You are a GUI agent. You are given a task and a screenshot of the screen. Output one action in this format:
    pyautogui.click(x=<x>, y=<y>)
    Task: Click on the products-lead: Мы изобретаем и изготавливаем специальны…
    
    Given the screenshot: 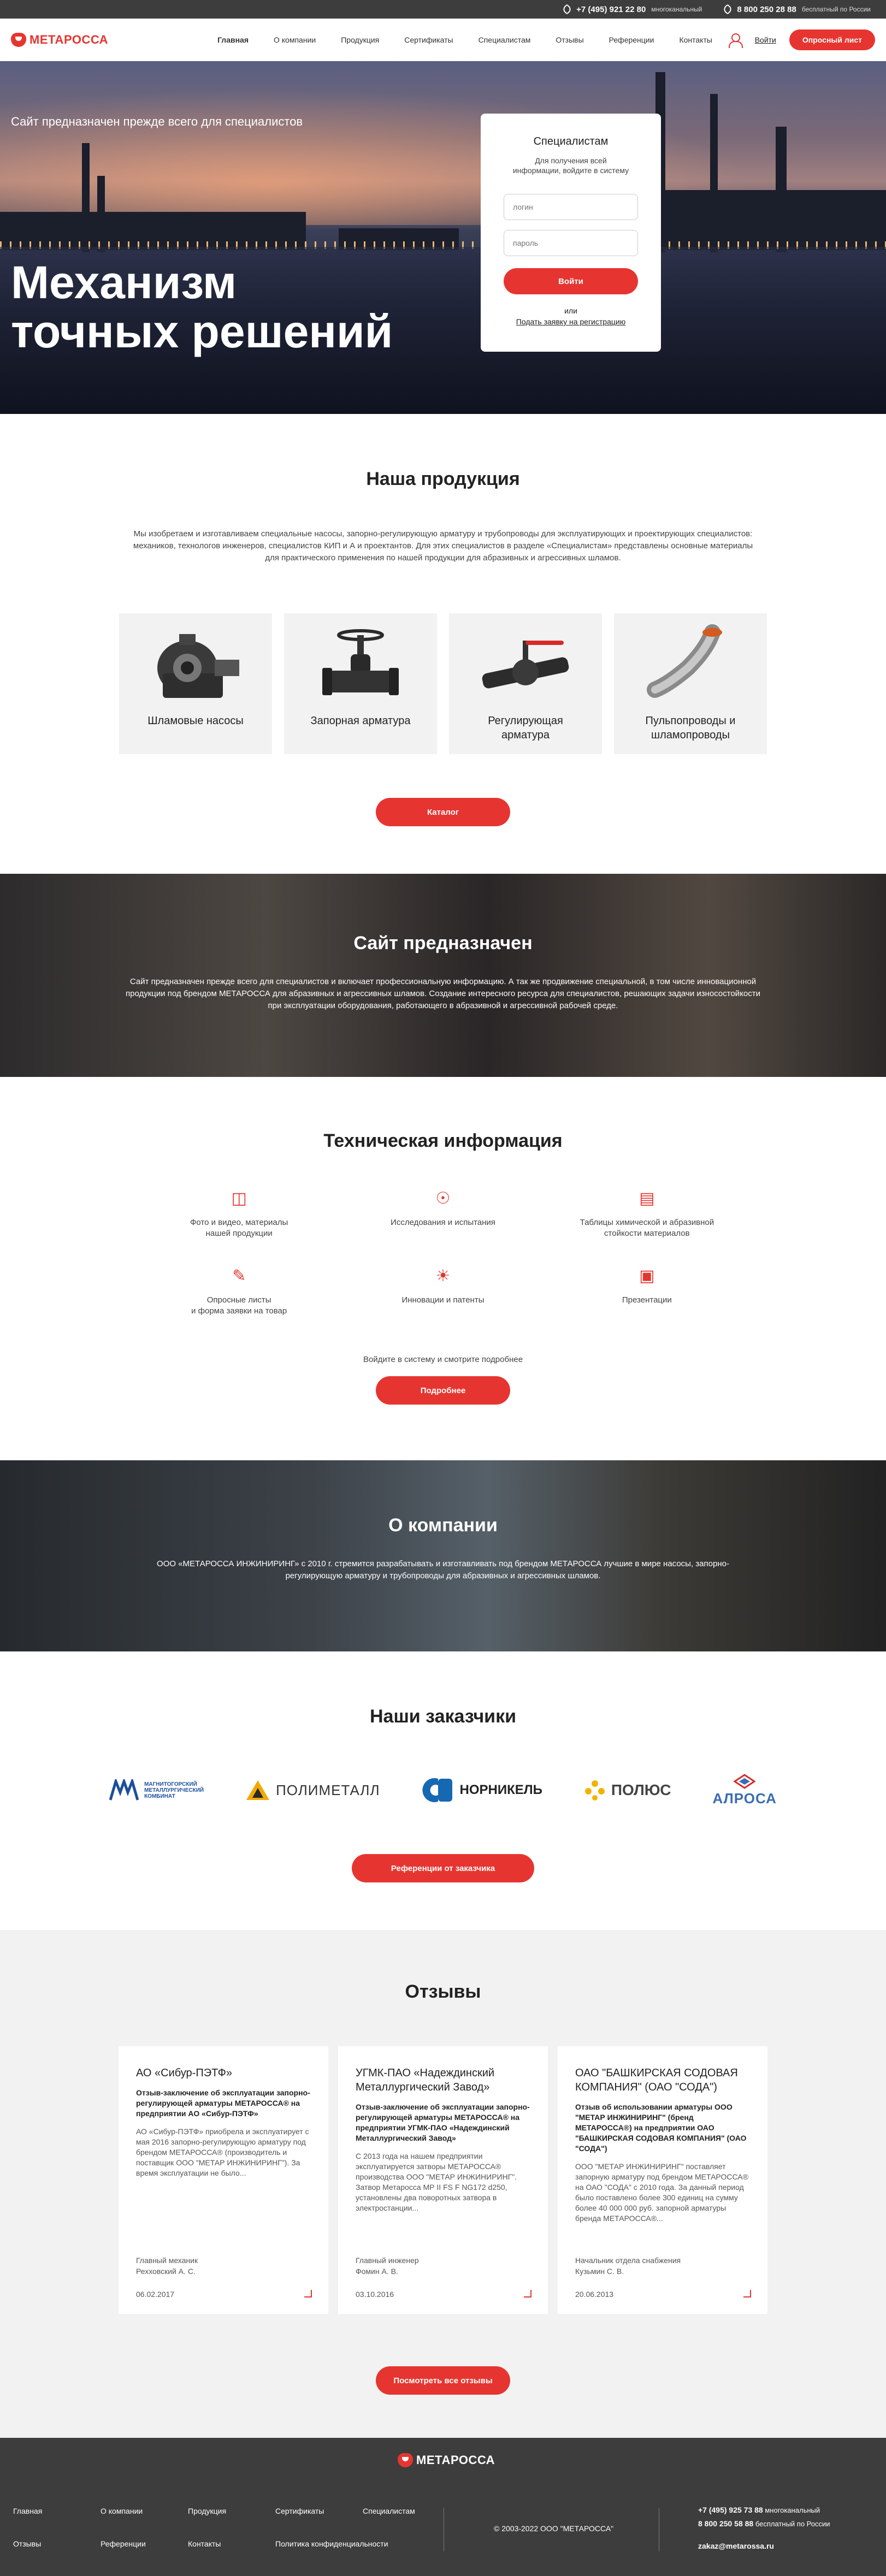 What is the action you would take?
    pyautogui.click(x=443, y=545)
    